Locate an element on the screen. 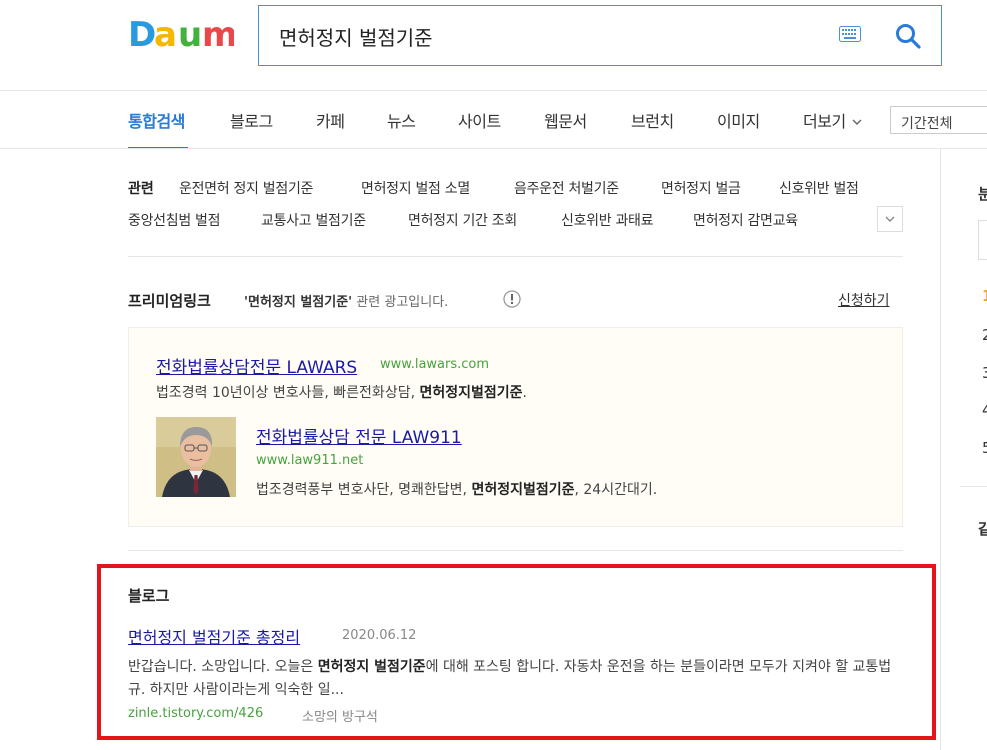 Image resolution: width=987 pixels, height=750 pixels. right-column-box is located at coordinates (982, 240).